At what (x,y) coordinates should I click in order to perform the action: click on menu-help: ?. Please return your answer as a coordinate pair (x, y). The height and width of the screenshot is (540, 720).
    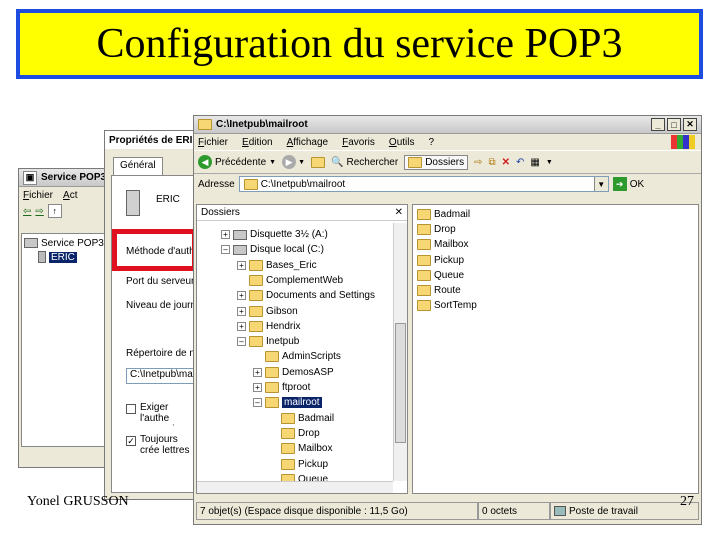
    Looking at the image, I should click on (431, 142).